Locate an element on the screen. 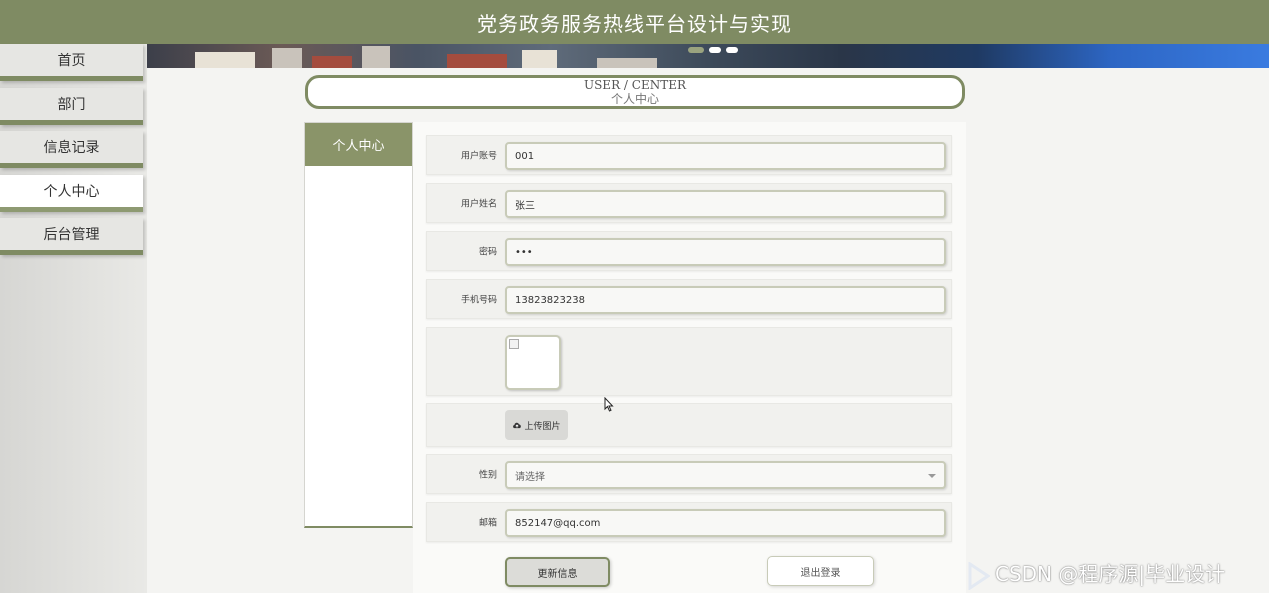 The image size is (1269, 593). site-title: 党务政务服务热线平台设计与实现 is located at coordinates (634, 23).